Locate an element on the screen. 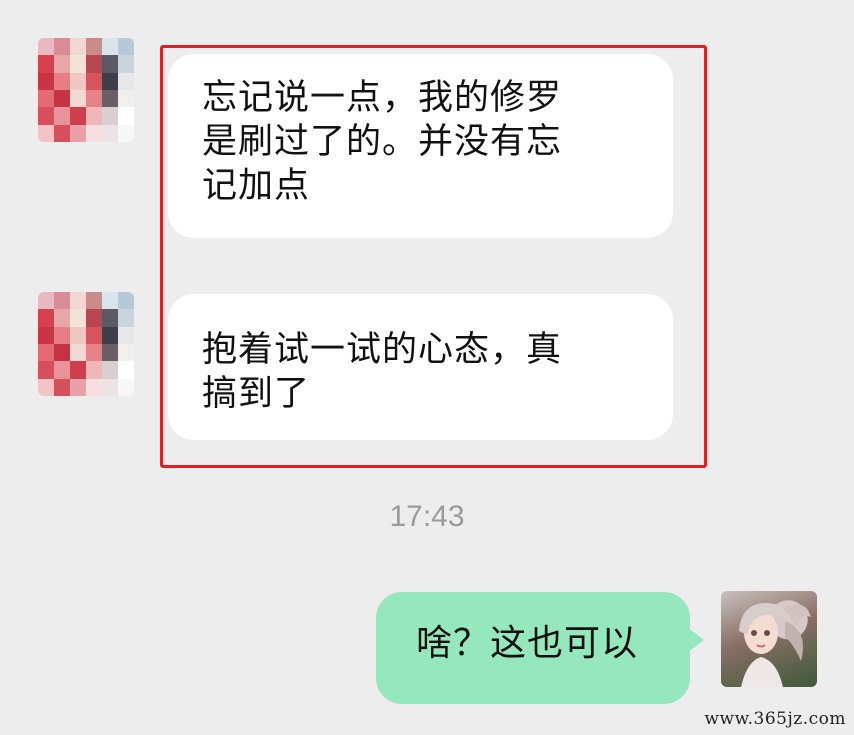 Image resolution: width=854 pixels, height=735 pixels. bubble-tail is located at coordinates (696, 640).